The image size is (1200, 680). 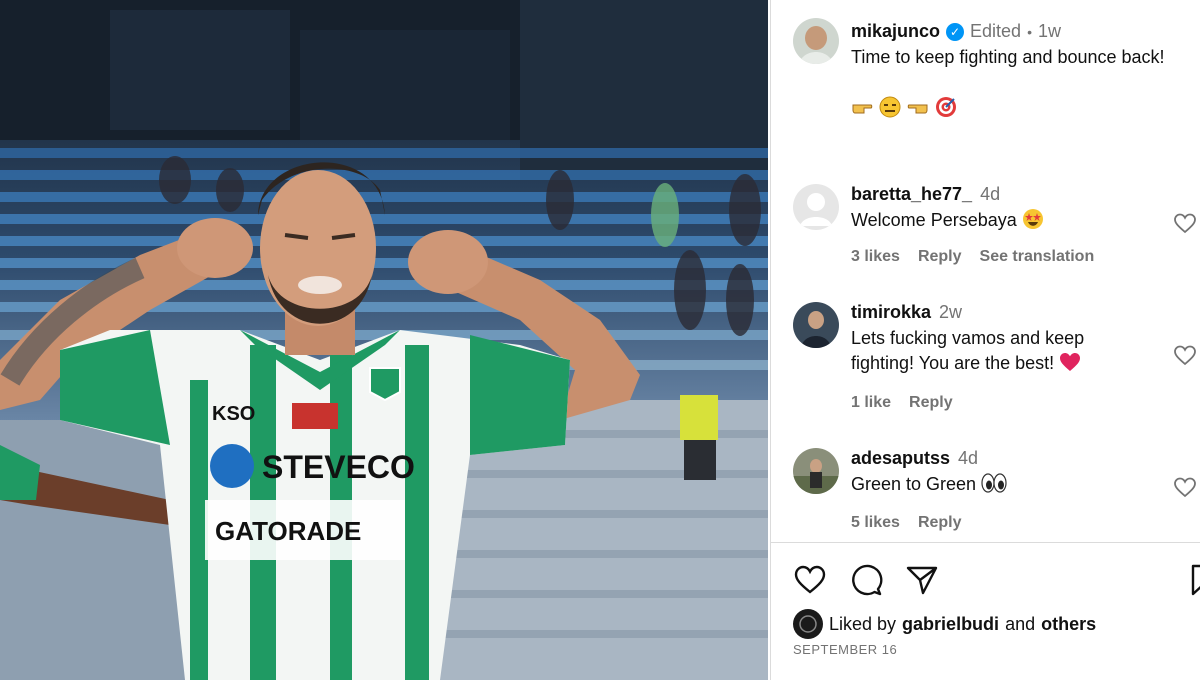 What do you see at coordinates (863, 623) in the screenshot?
I see `liked-by-prefix: Liked by` at bounding box center [863, 623].